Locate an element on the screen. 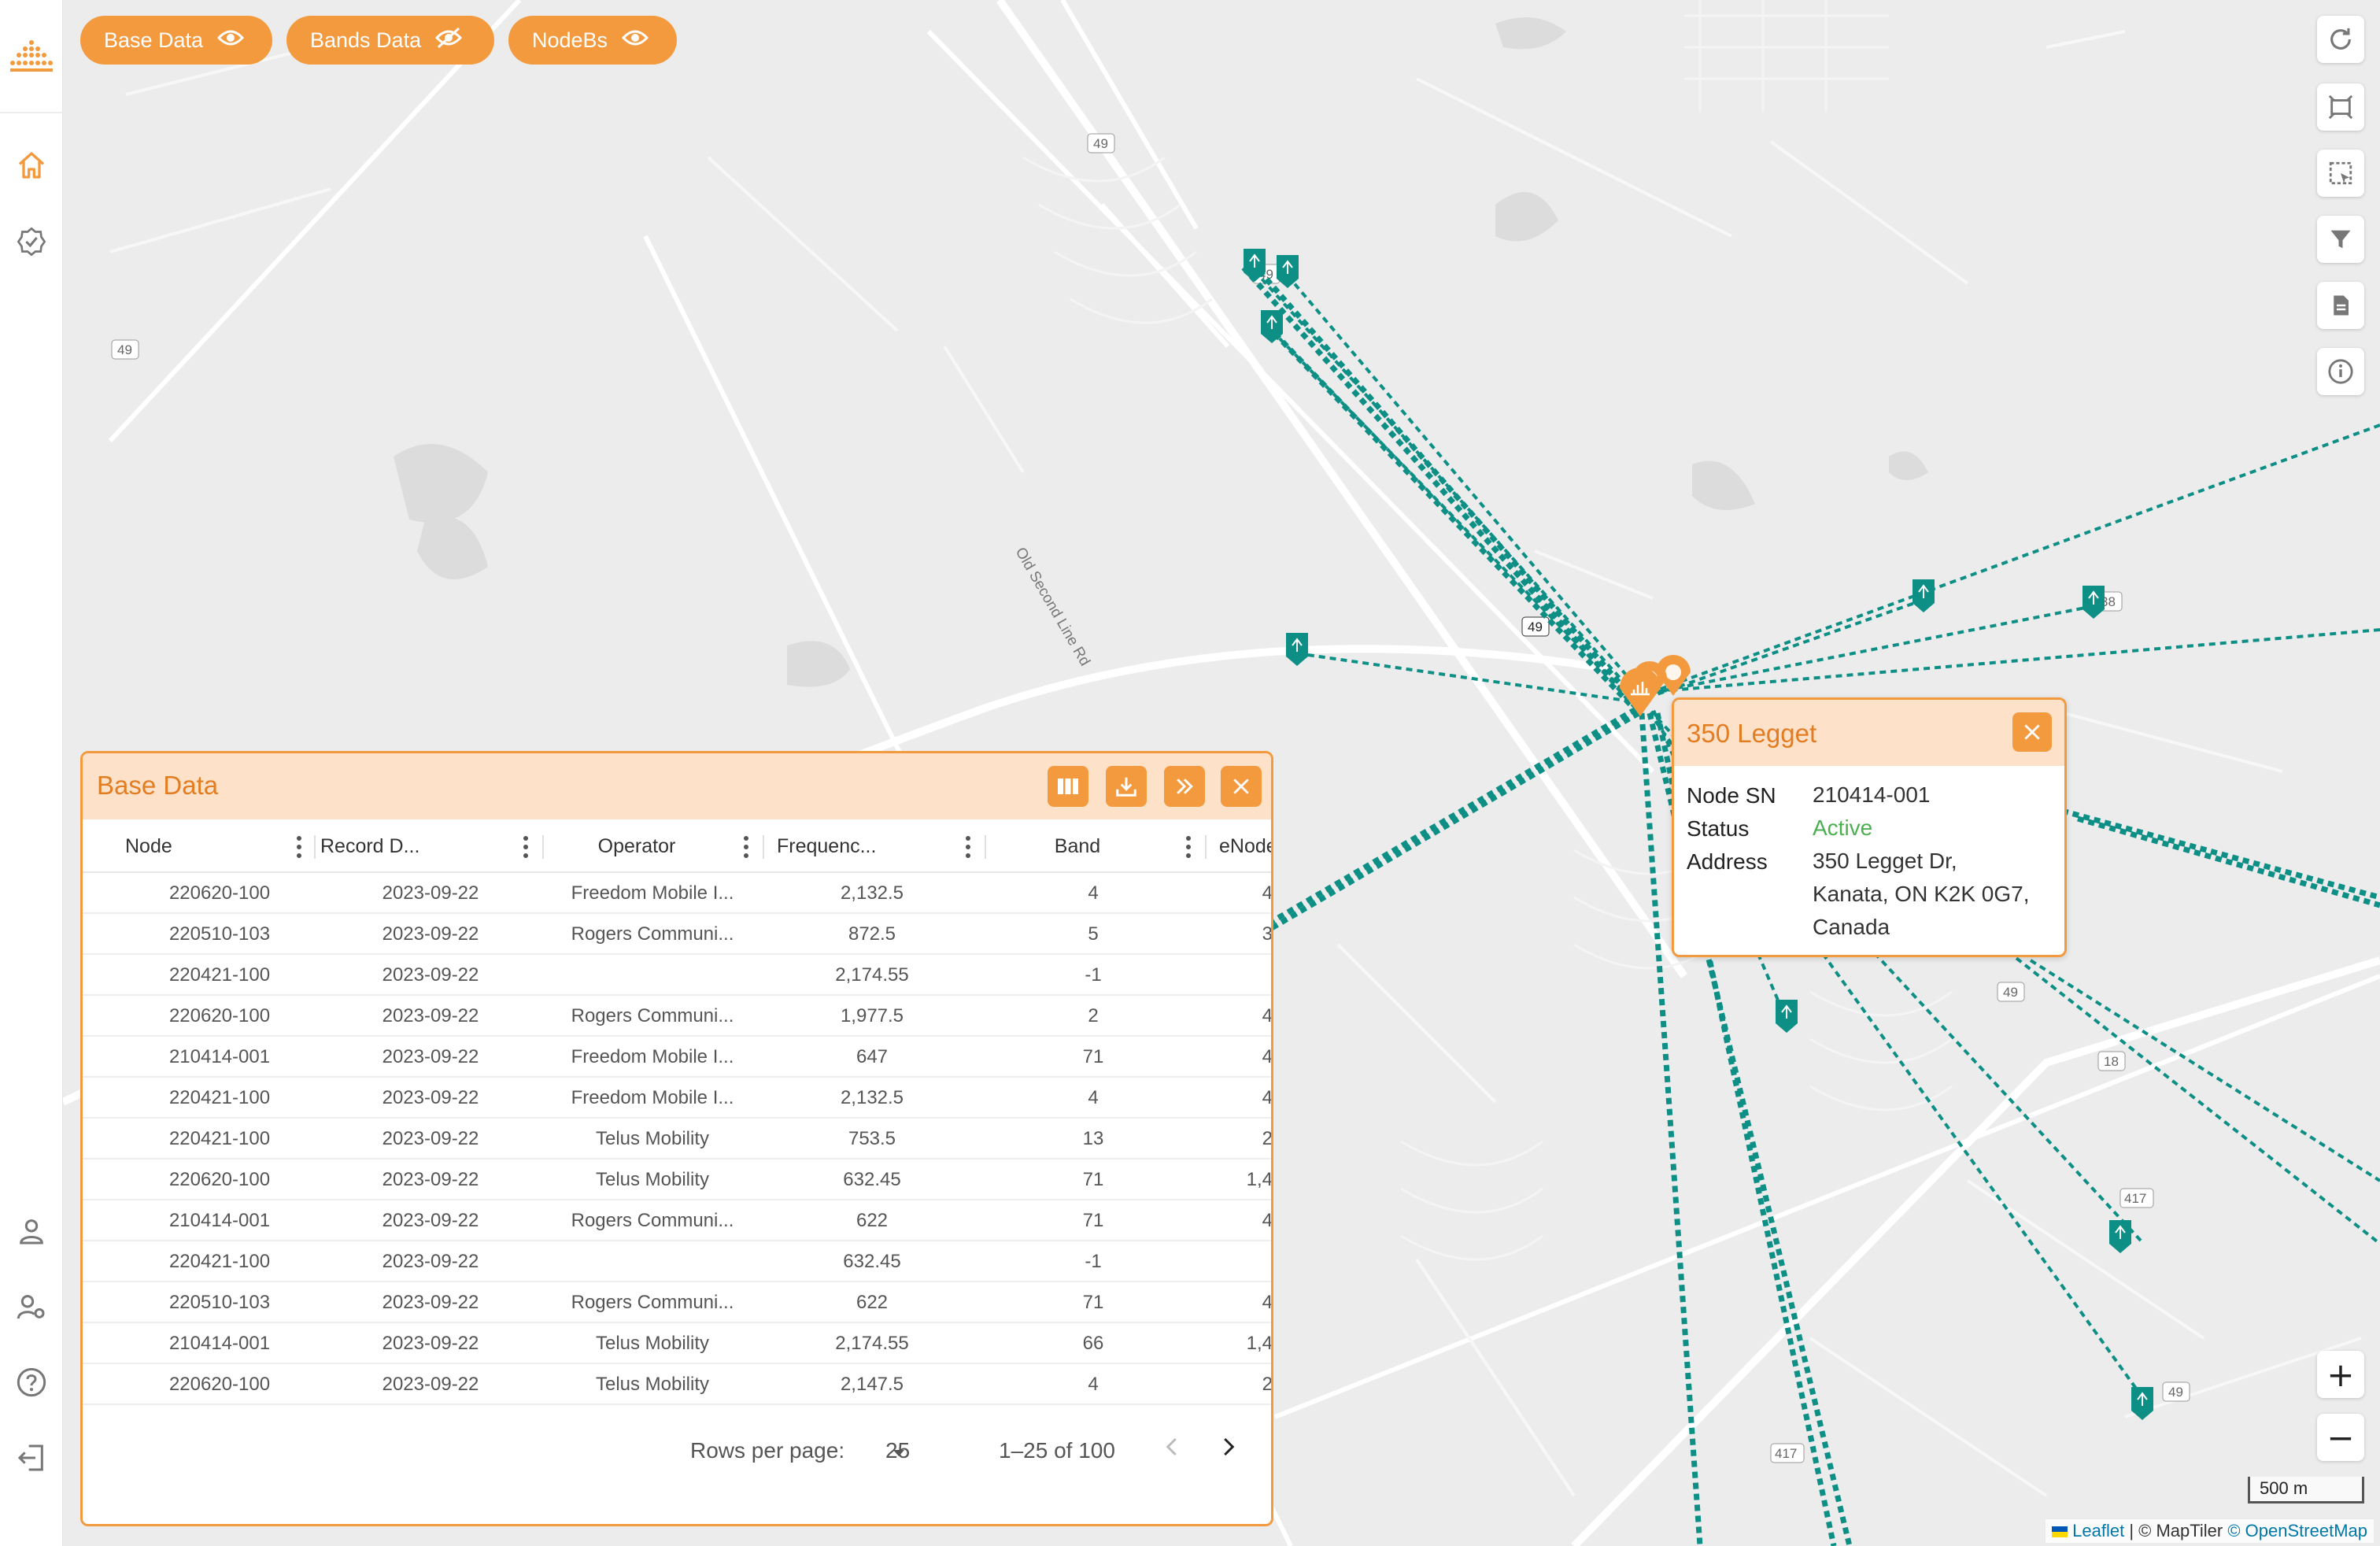  rows-per-page-select: 25 is located at coordinates (897, 1450).